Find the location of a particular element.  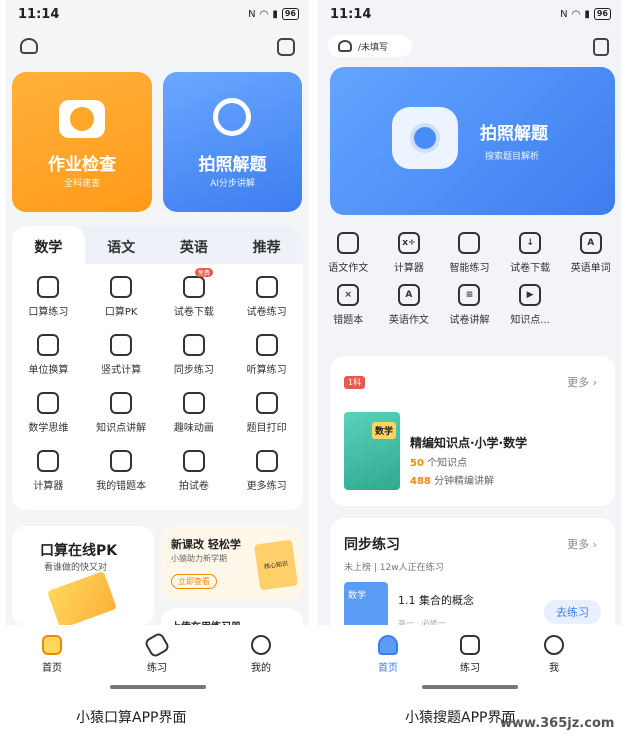

tool-item: 计算器 is located at coordinates (48, 471).